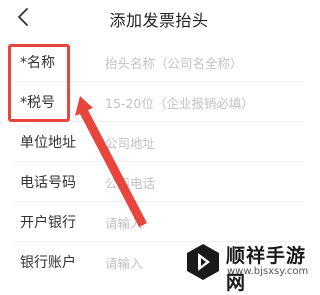  I want to click on header-bar: 添加发票抬头, so click(159, 18).